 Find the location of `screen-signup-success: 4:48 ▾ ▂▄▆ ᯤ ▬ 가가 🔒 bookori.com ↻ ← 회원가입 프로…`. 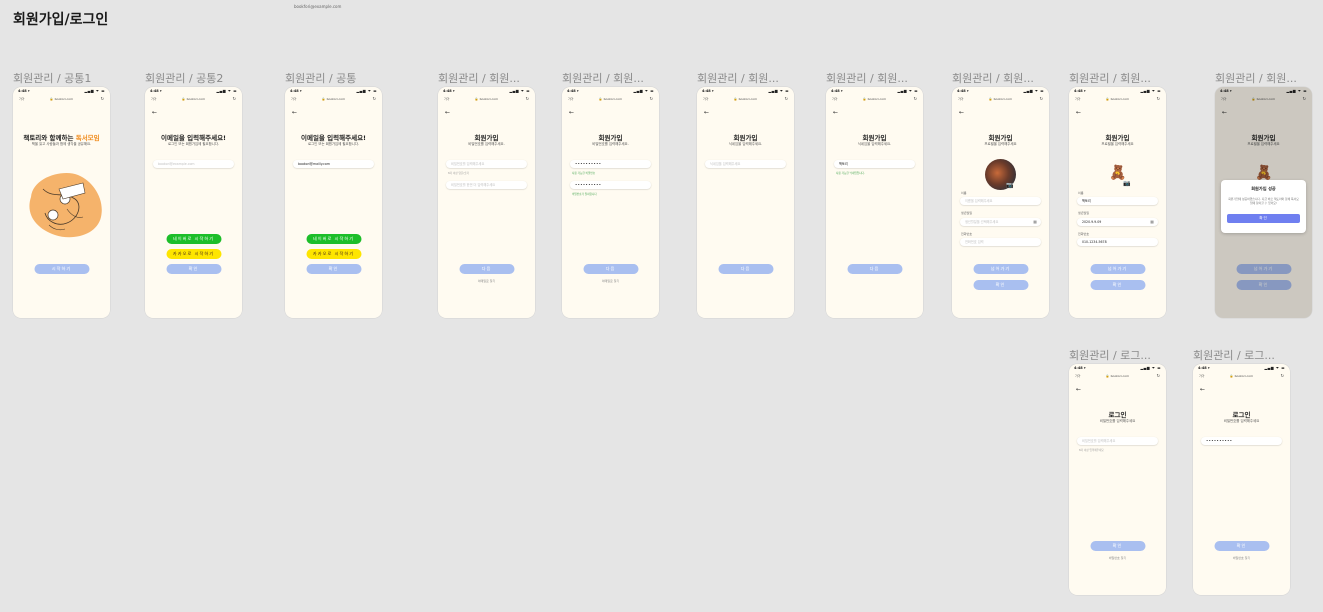

screen-signup-success: 4:48 ▾ ▂▄▆ ᯤ ▬ 가가 🔒 bookori.com ↻ ← 회원가입 프로… is located at coordinates (1263, 202).